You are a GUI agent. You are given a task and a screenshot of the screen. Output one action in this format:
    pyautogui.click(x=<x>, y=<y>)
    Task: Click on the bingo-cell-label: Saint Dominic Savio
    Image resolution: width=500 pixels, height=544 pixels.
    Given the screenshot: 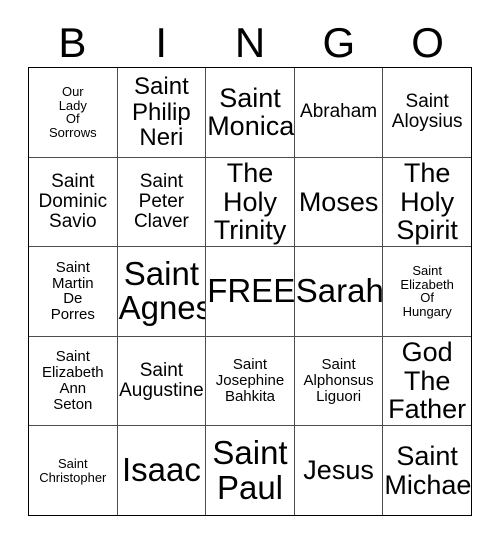 What is the action you would take?
    pyautogui.click(x=73, y=201)
    